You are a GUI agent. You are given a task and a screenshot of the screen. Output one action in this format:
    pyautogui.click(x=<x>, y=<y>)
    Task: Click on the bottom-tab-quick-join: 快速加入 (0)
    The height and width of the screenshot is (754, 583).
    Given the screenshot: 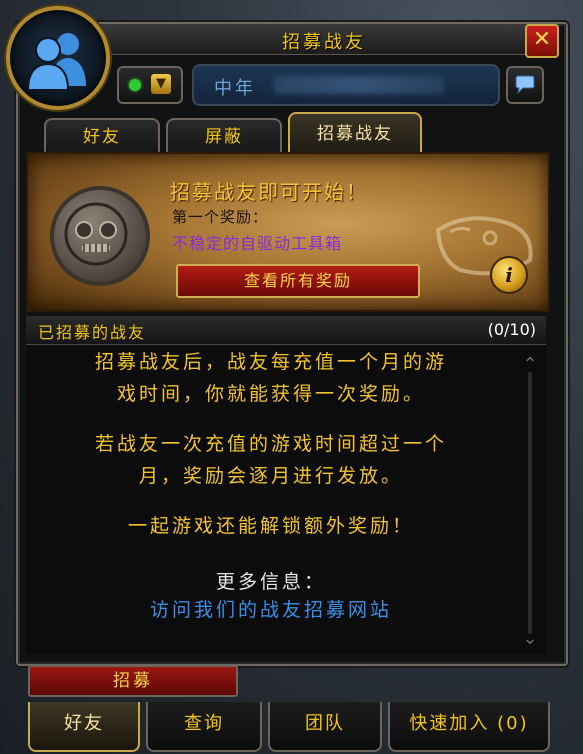 What is the action you would take?
    pyautogui.click(x=469, y=727)
    